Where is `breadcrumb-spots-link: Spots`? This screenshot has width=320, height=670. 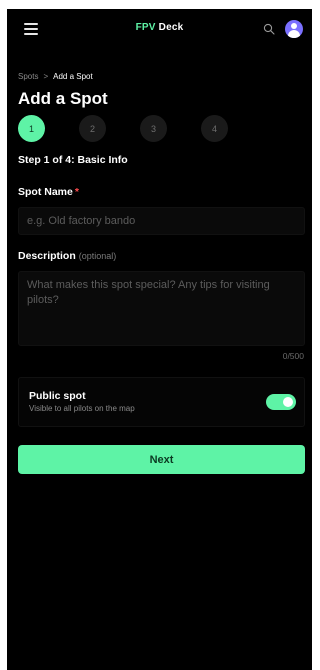
breadcrumb-spots-link: Spots is located at coordinates (28, 76).